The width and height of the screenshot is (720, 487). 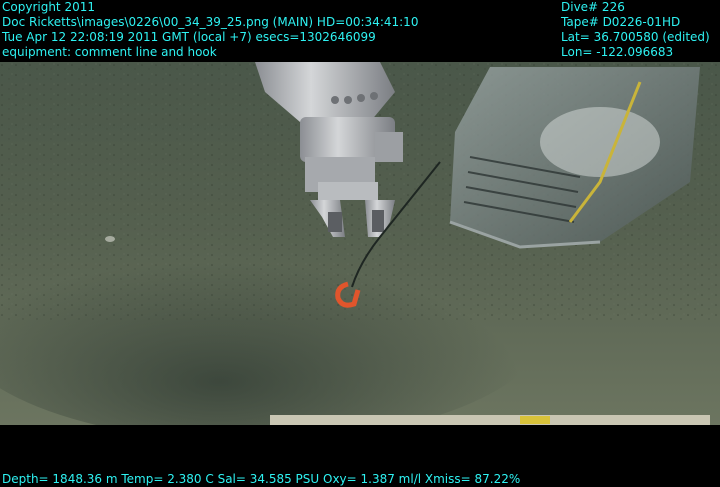 What do you see at coordinates (621, 22) in the screenshot?
I see `tape-number: Tape# D0226-01HD` at bounding box center [621, 22].